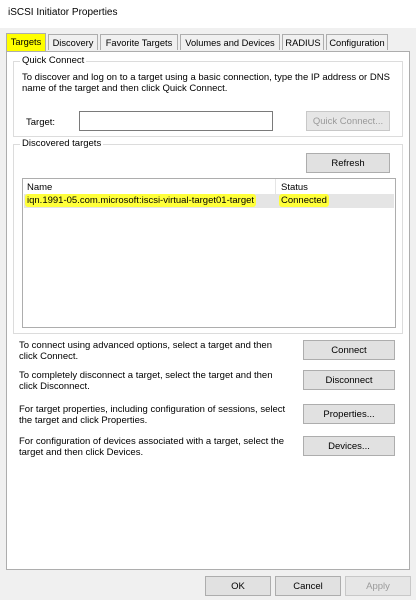 This screenshot has height=600, width=416. Describe the element at coordinates (275, 186) in the screenshot. I see `column-divider` at that location.